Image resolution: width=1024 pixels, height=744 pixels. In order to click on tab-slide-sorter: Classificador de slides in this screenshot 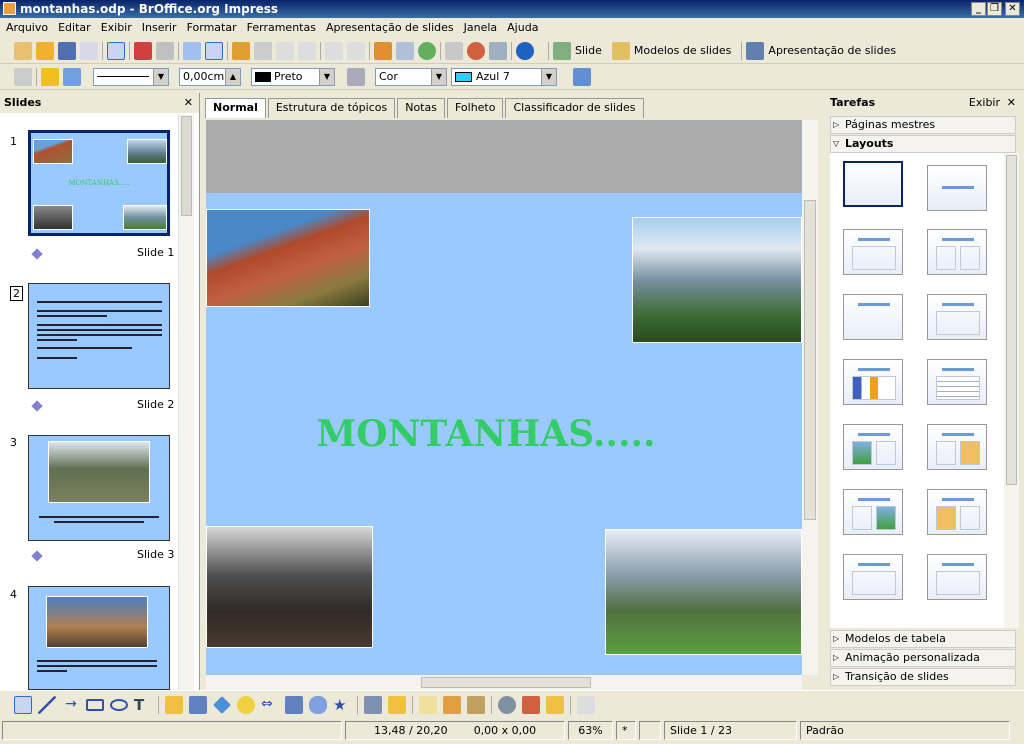, I will do `click(574, 108)`.